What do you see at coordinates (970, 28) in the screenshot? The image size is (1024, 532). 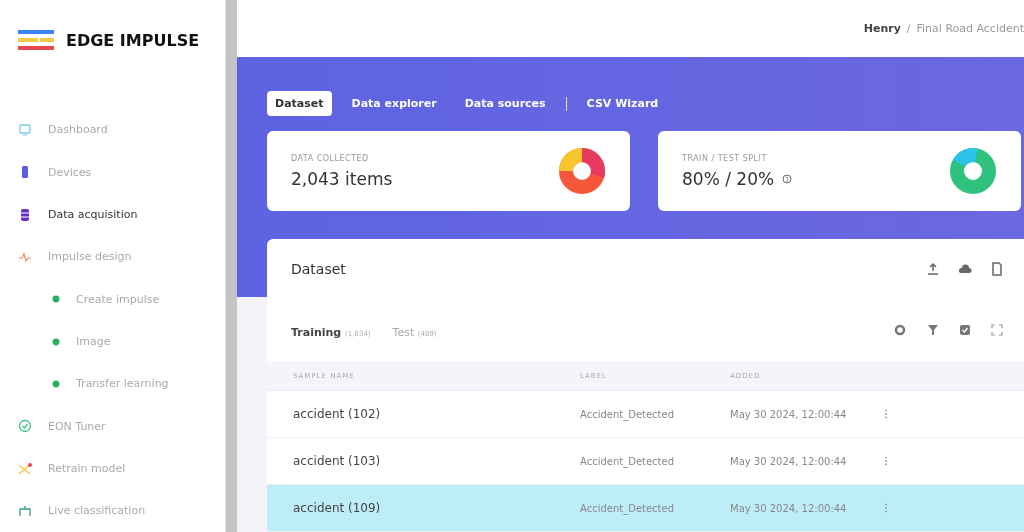 I see `breadcrumb-project: Final Road Accident` at bounding box center [970, 28].